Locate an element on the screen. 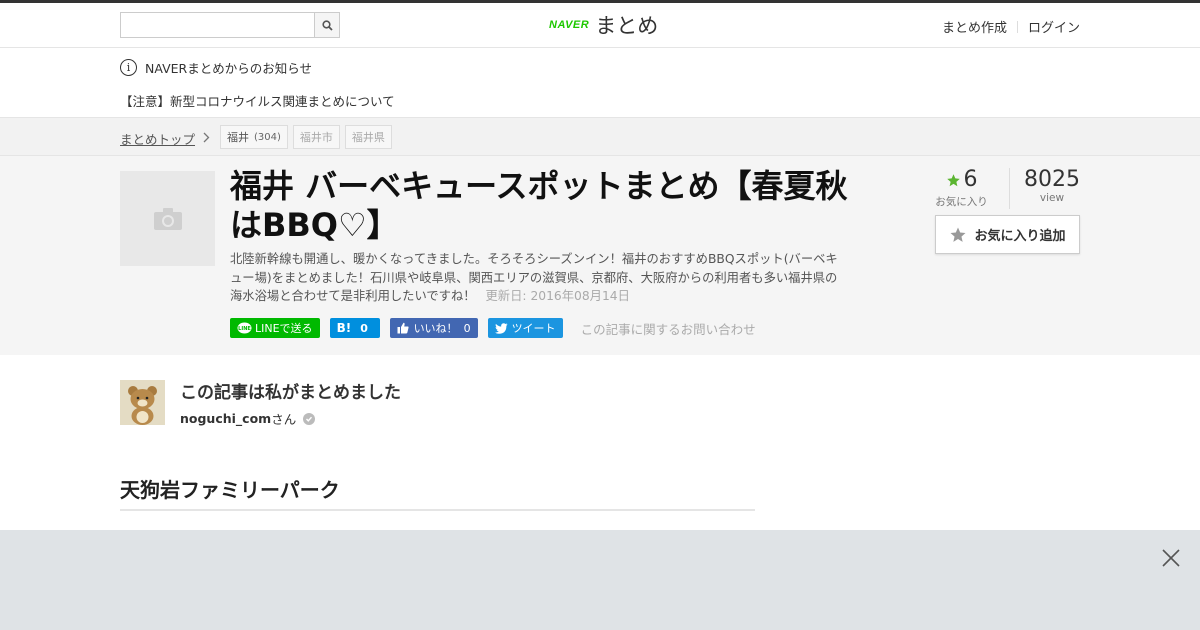 The width and height of the screenshot is (1200, 630). top-navigation-bar: NAVER まとめ まとめ作成 ログイン is located at coordinates (600, 24).